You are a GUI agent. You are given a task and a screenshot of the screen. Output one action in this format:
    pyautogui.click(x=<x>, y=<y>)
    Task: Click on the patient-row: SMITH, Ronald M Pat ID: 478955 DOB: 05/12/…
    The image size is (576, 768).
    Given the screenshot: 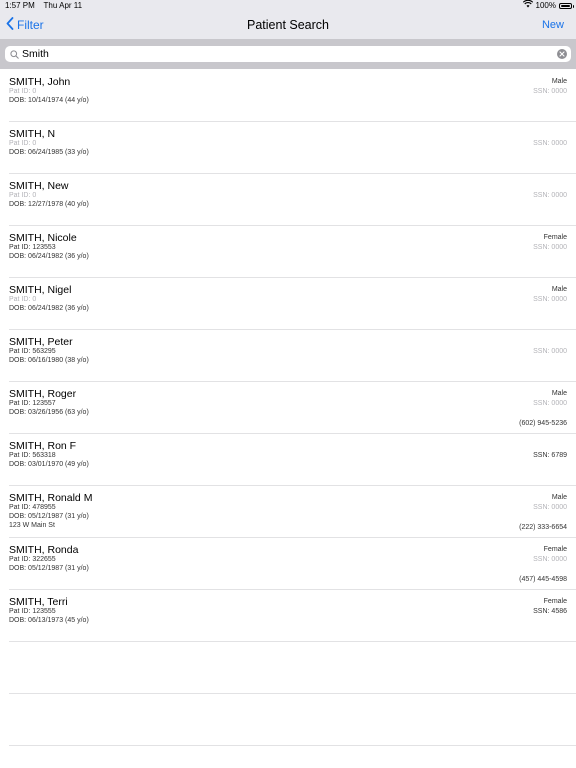 What is the action you would take?
    pyautogui.click(x=292, y=512)
    